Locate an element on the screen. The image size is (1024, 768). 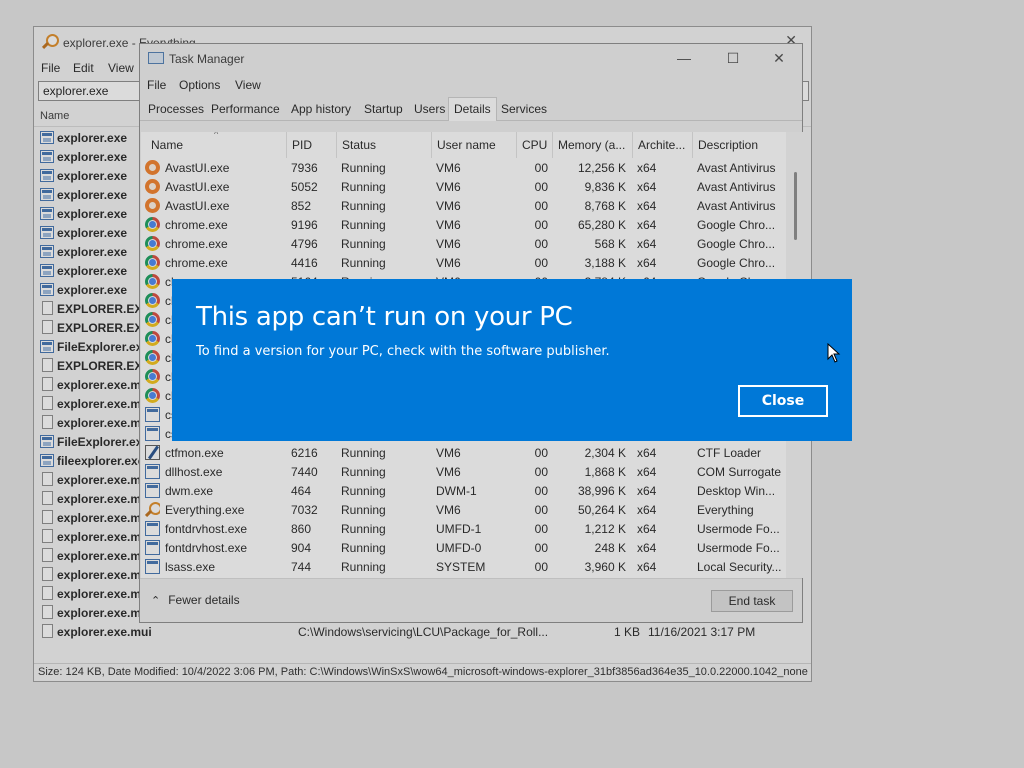
dialog-heading: This app can’t run on your PC is located at coordinates (384, 317).